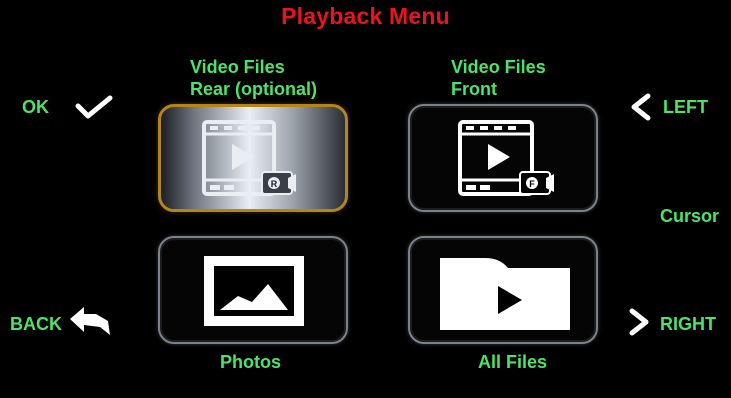 This screenshot has height=398, width=731. What do you see at coordinates (94, 107) in the screenshot?
I see `checkmark-icon` at bounding box center [94, 107].